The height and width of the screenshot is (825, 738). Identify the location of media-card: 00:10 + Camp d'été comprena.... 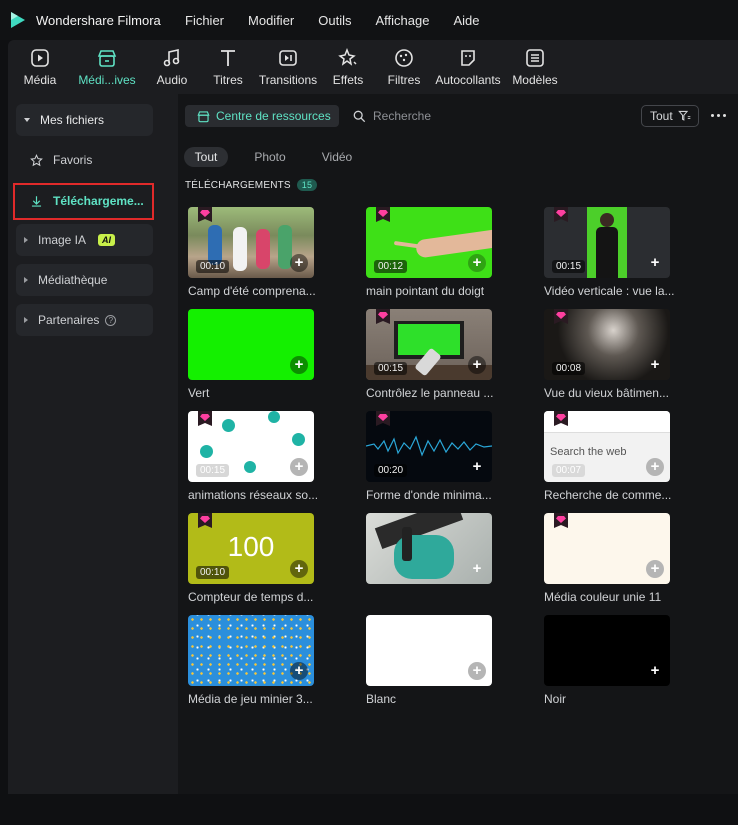
(252, 252).